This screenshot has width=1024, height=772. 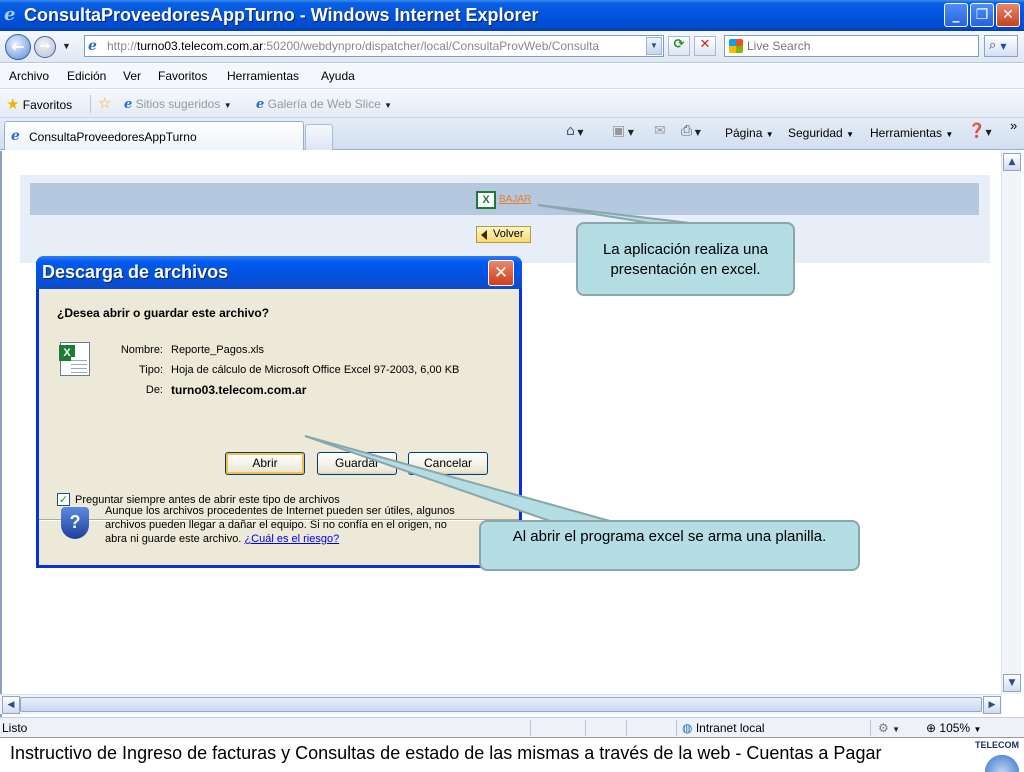 I want to click on refresh-button: ⟳, so click(x=679, y=46).